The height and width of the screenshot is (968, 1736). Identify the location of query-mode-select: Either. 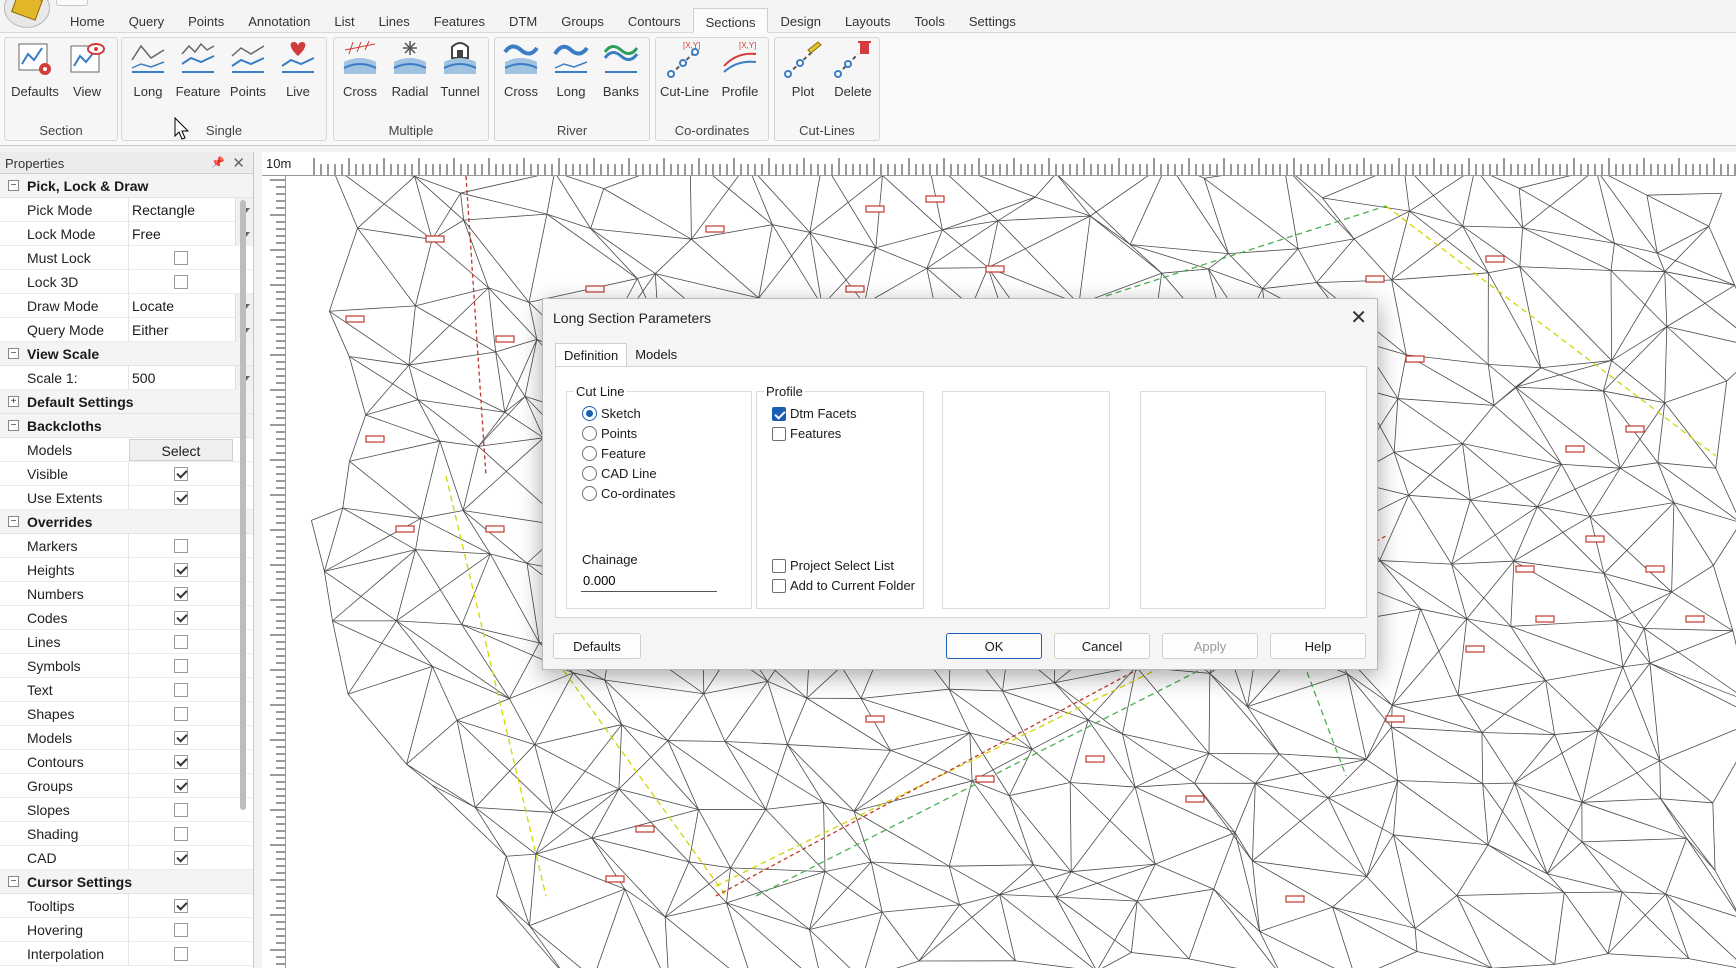
(181, 330).